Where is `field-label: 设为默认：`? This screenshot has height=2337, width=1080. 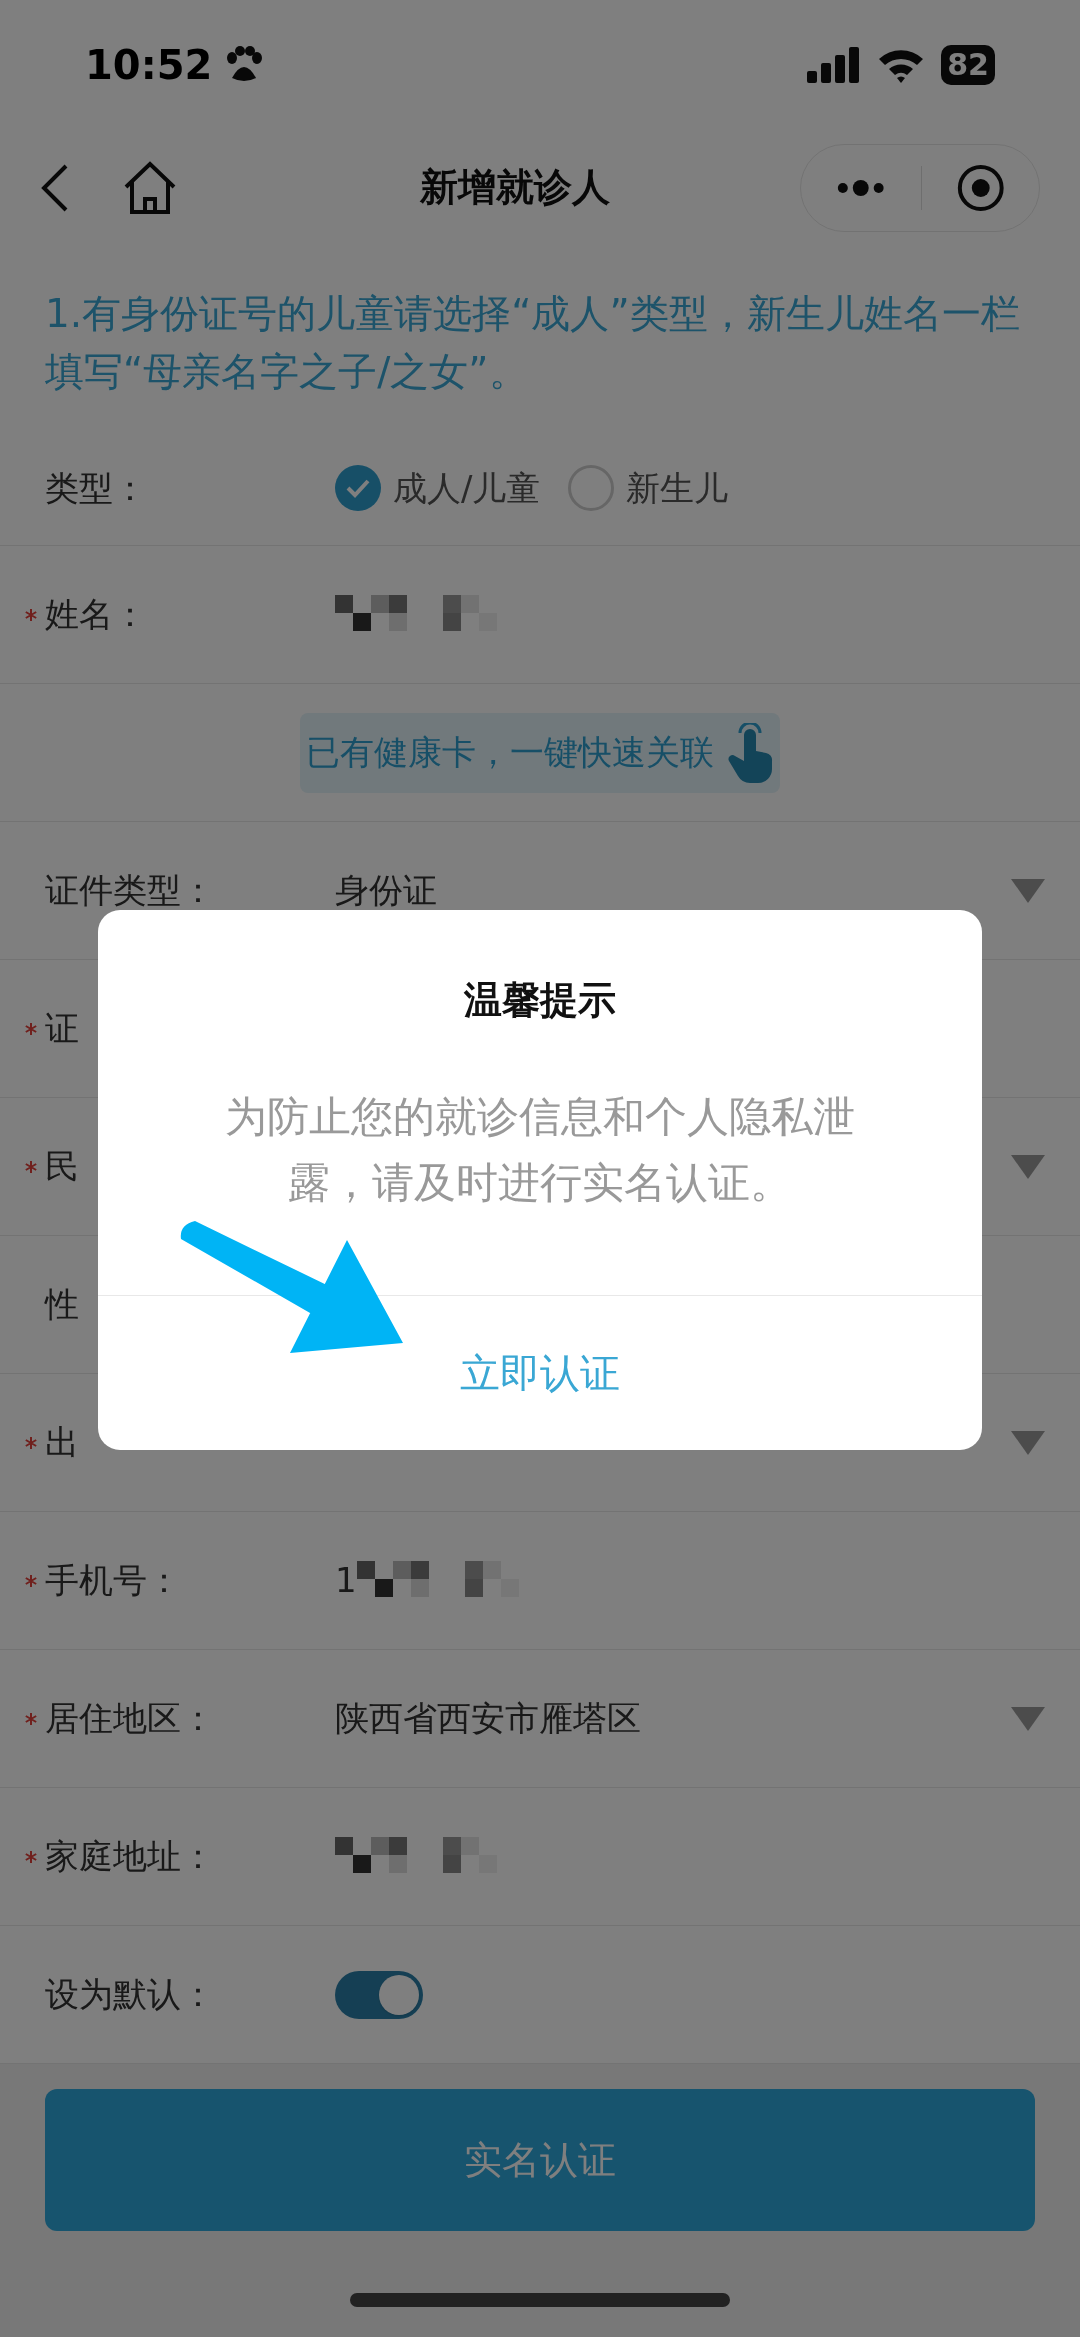
field-label: 设为默认： is located at coordinates (130, 1994).